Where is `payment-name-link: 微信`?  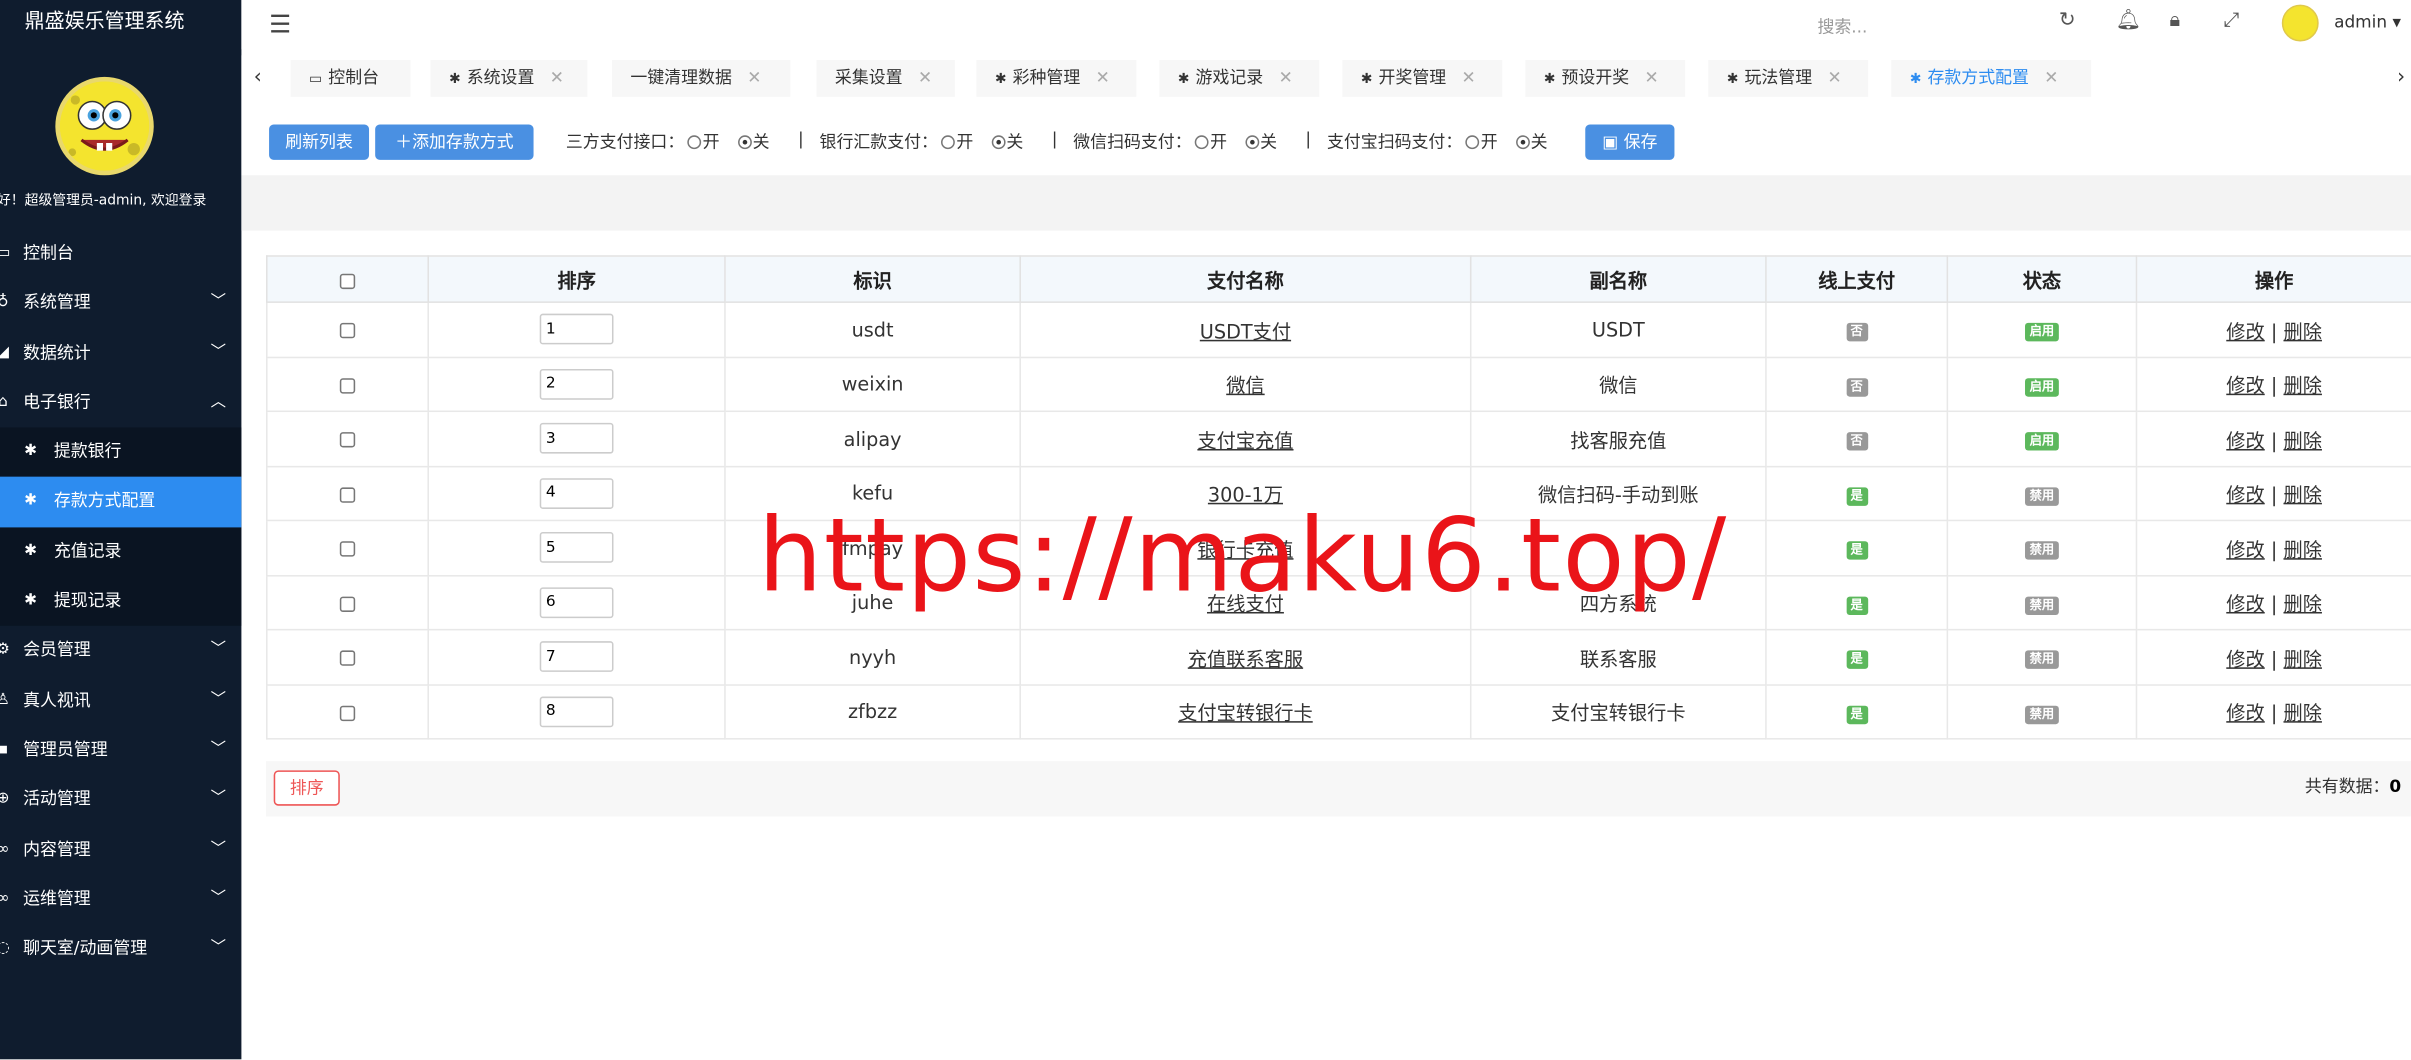 payment-name-link: 微信 is located at coordinates (1245, 385).